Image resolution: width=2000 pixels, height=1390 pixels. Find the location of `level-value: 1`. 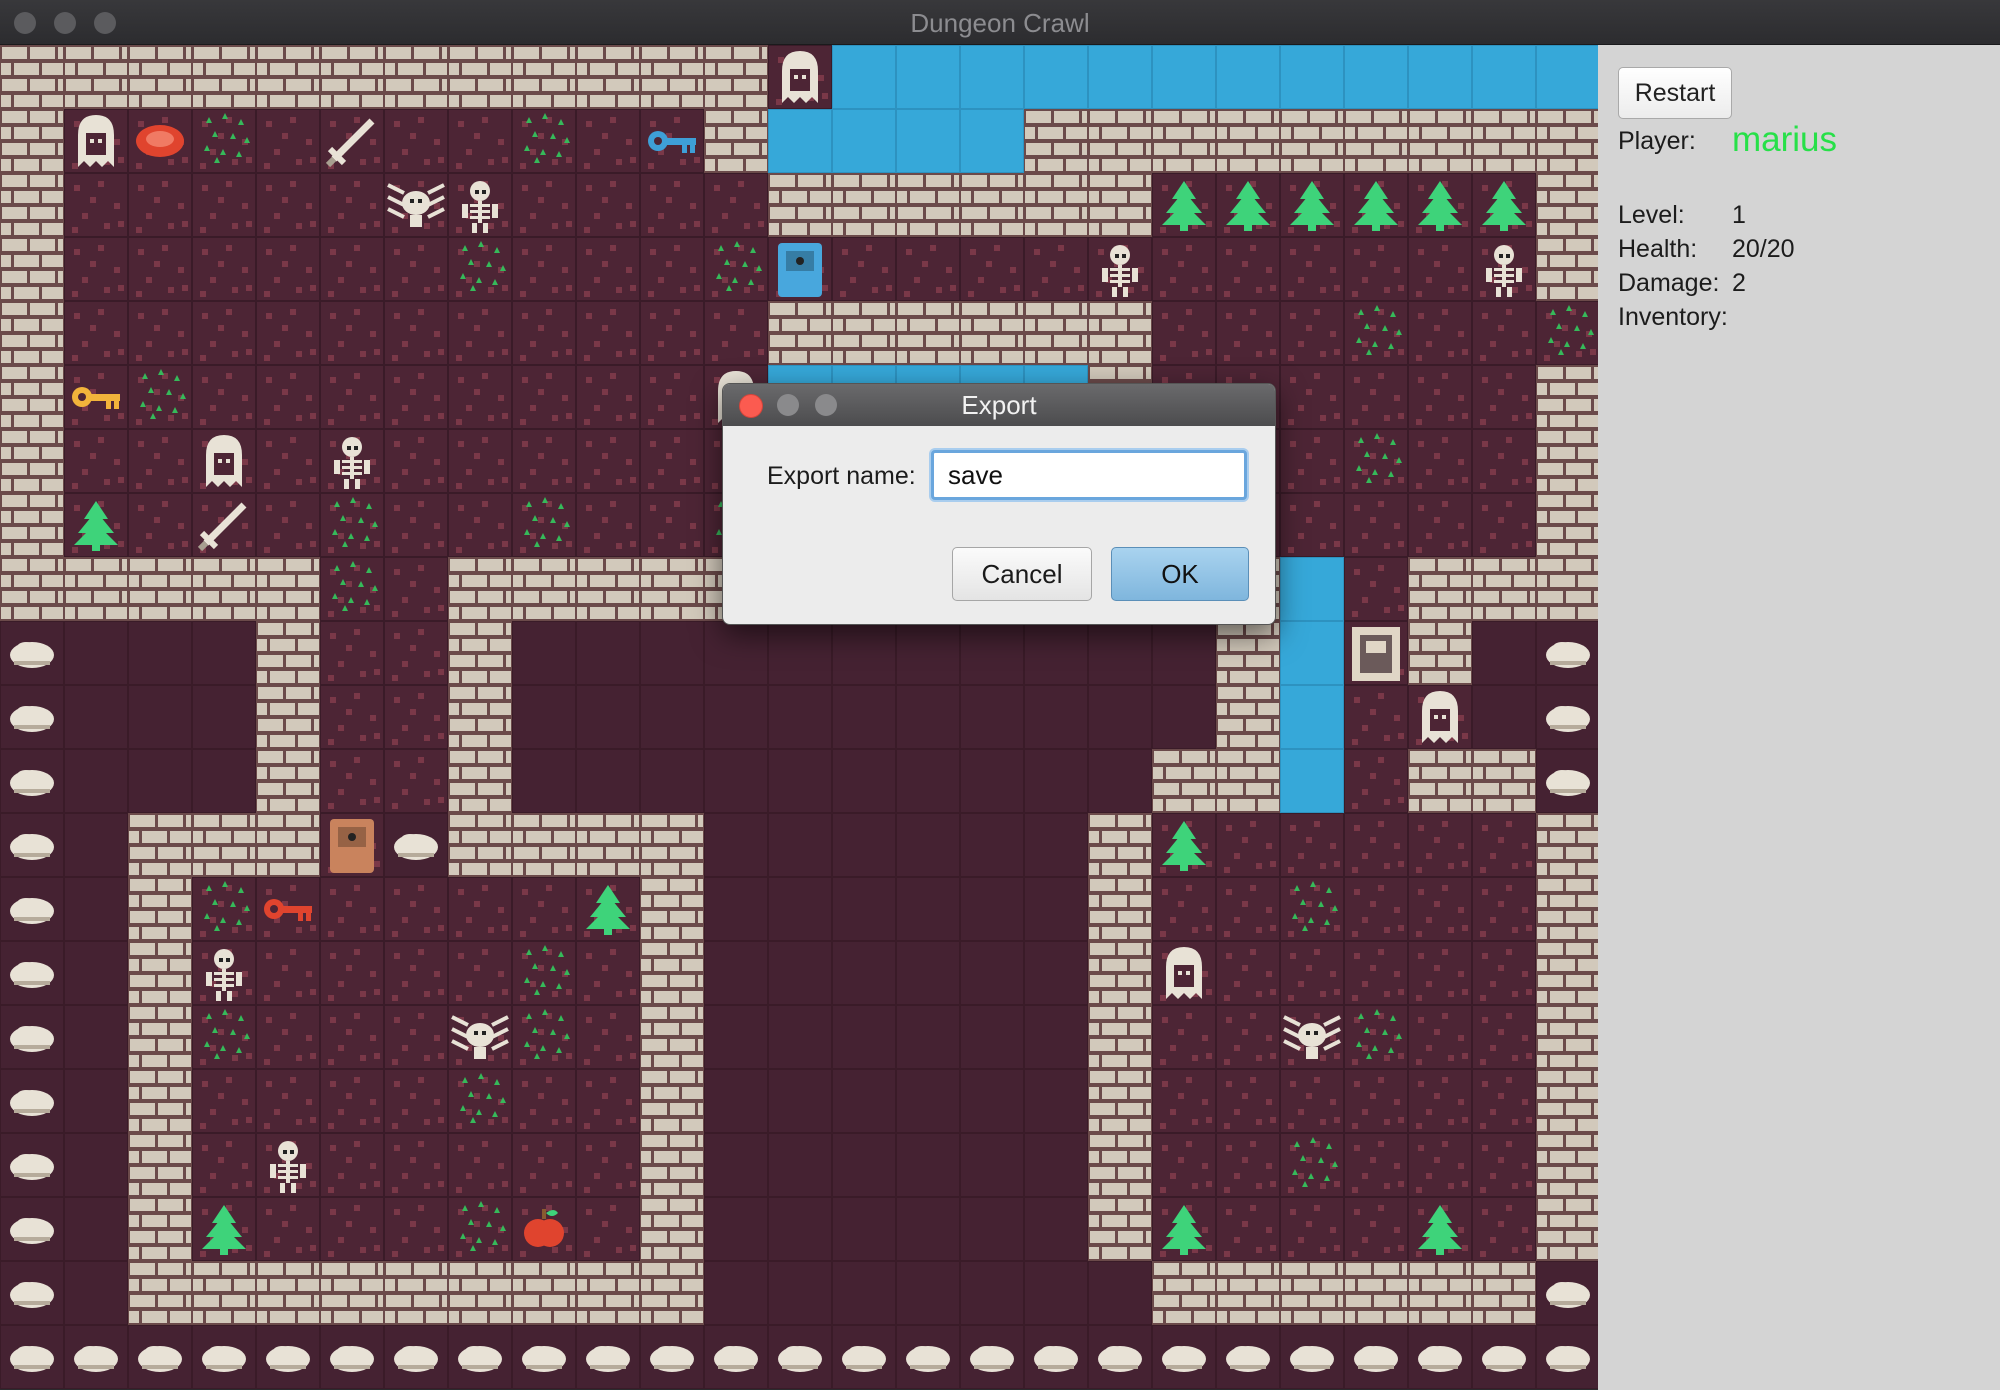

level-value: 1 is located at coordinates (1739, 215).